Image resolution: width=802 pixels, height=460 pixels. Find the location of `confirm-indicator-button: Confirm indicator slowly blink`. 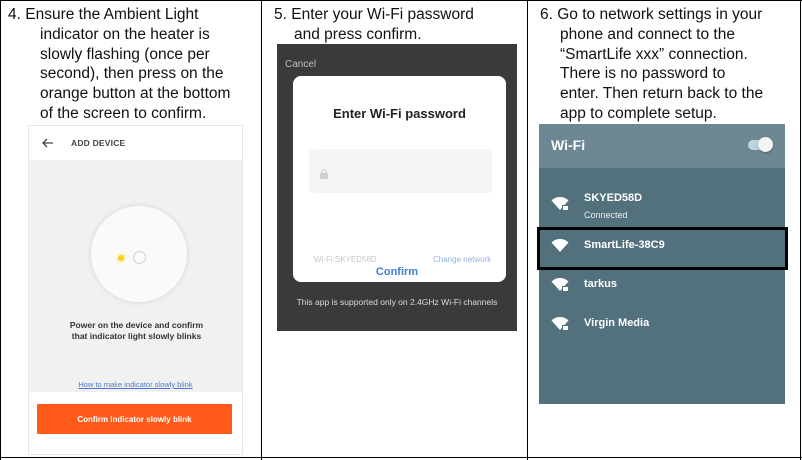

confirm-indicator-button: Confirm indicator slowly blink is located at coordinates (134, 419).